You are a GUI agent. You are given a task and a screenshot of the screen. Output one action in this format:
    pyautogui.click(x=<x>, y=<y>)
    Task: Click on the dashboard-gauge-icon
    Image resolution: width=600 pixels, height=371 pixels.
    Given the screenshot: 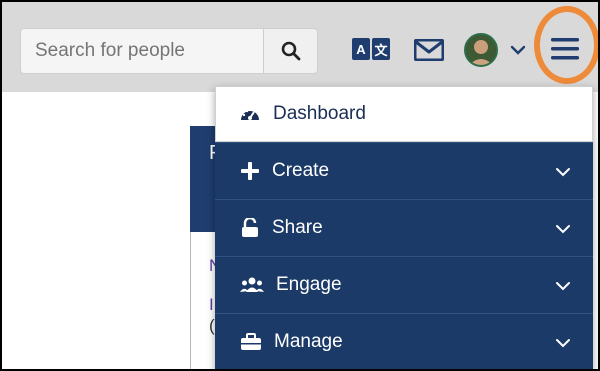 What is the action you would take?
    pyautogui.click(x=250, y=114)
    